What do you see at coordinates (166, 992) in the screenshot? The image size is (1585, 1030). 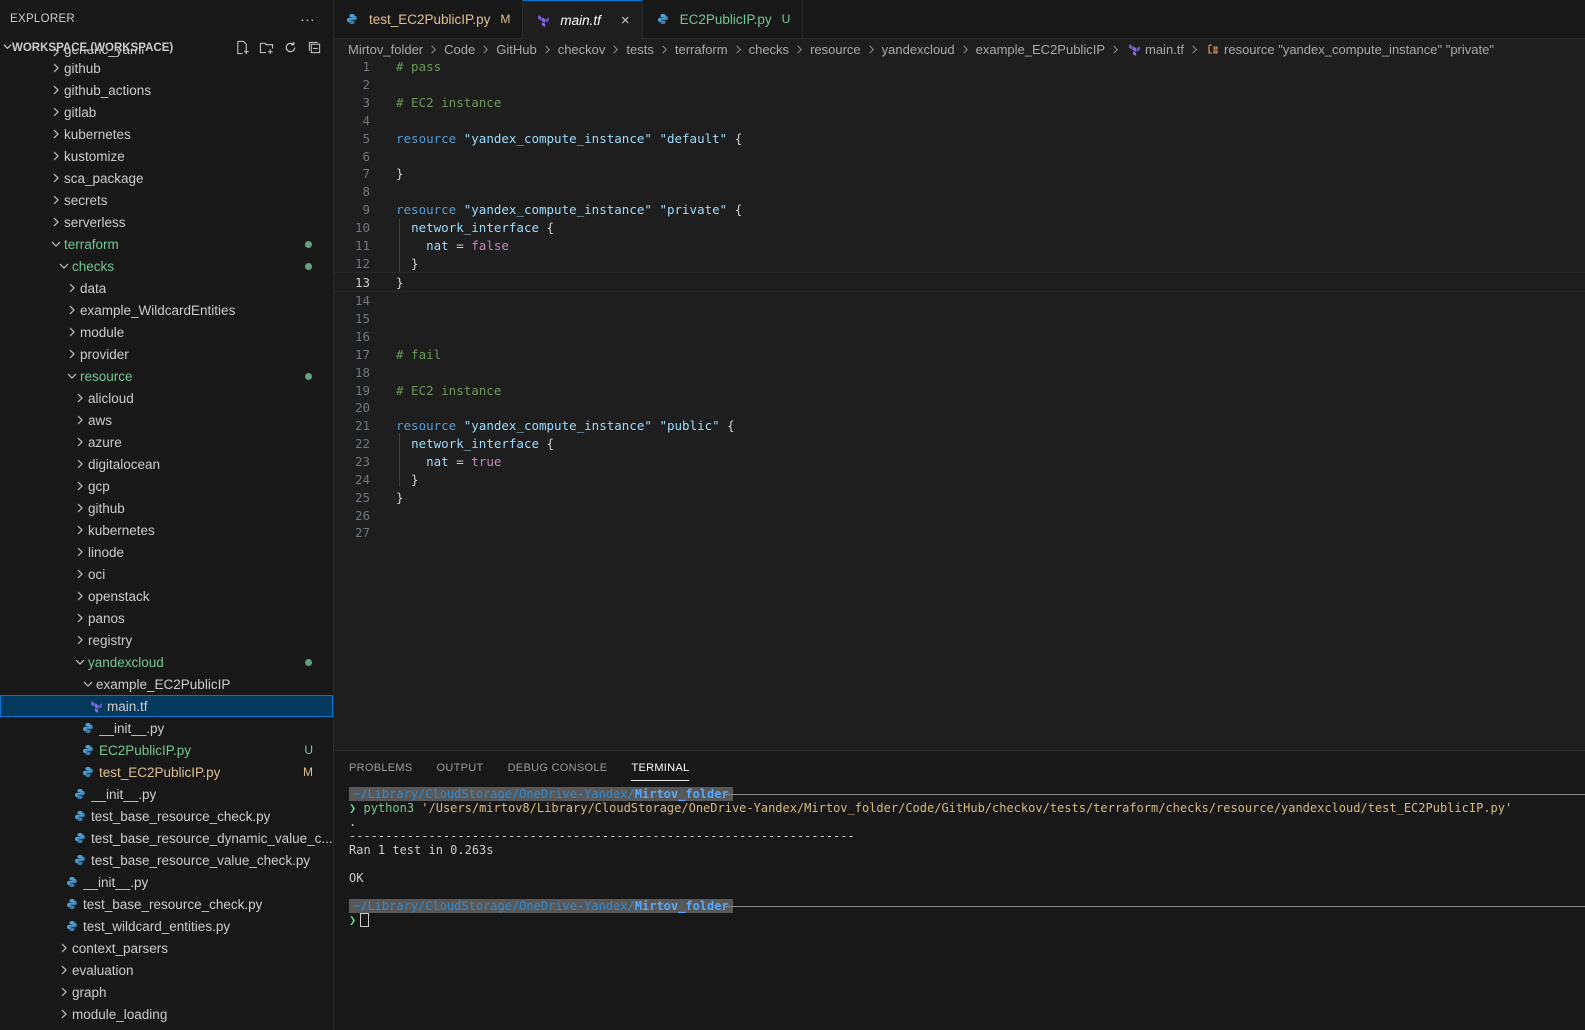 I see `tree-item-graph: graph` at bounding box center [166, 992].